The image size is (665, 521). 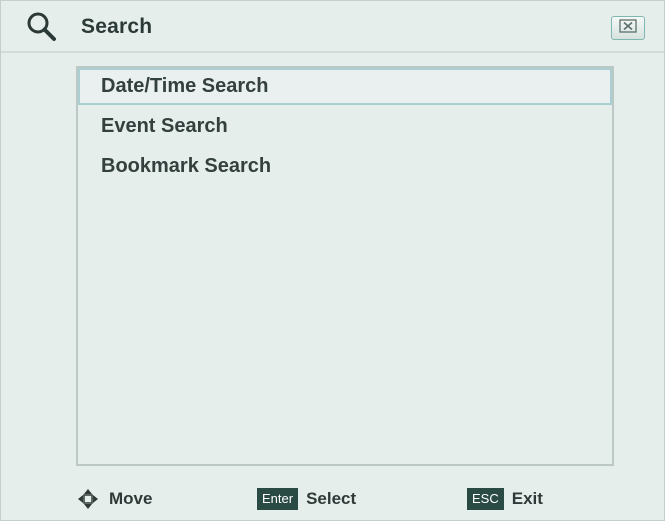 What do you see at coordinates (345, 166) in the screenshot?
I see `menu-item-bookmark-search: Bookmark Search` at bounding box center [345, 166].